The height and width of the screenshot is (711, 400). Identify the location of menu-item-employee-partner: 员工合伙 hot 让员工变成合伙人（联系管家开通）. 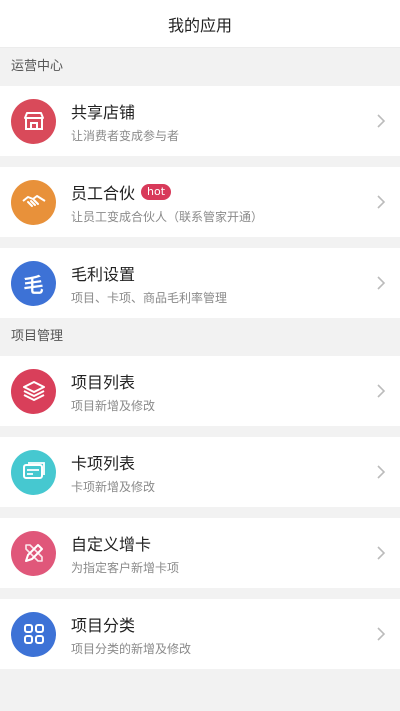
(200, 202).